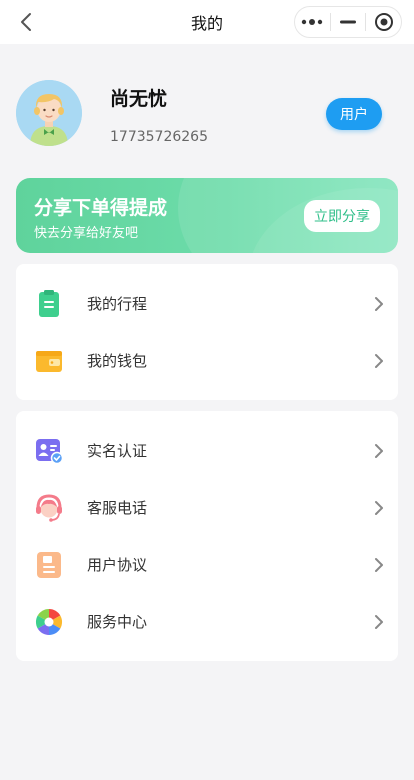  I want to click on user-phone: 17735726265, so click(159, 137).